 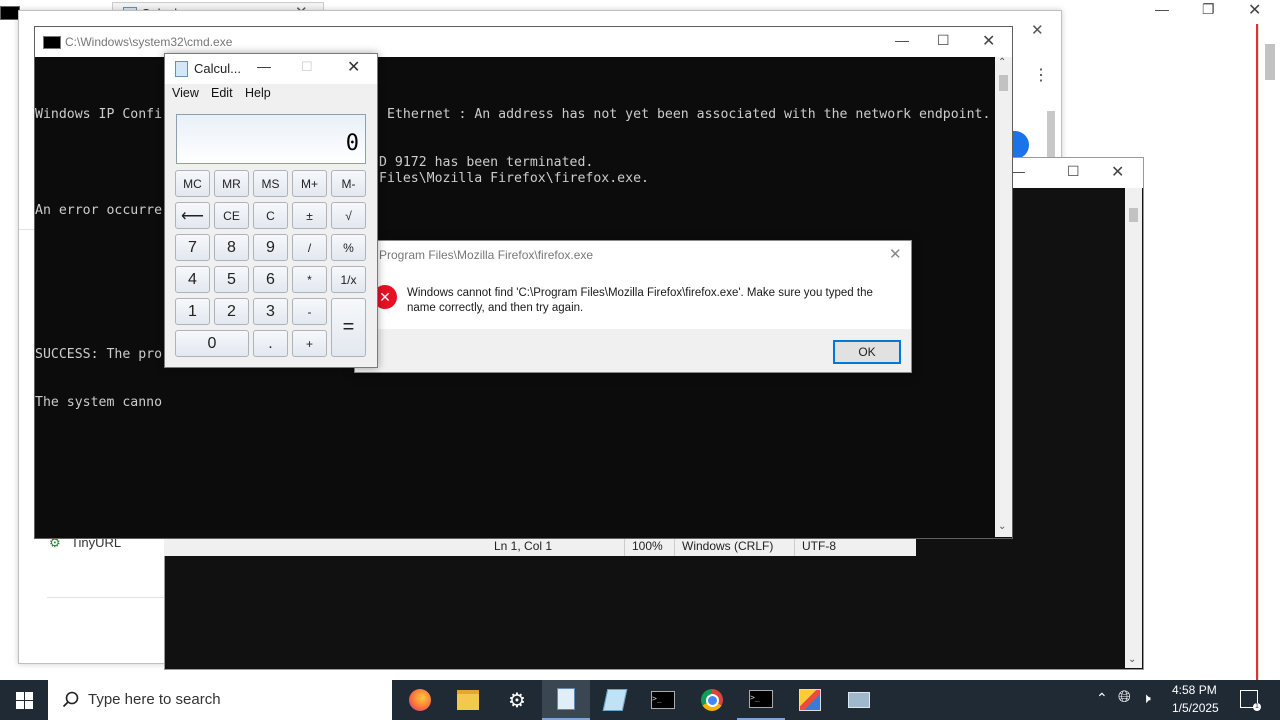 What do you see at coordinates (1133, 428) in the screenshot?
I see `vertical-scrollbar: ⌄` at bounding box center [1133, 428].